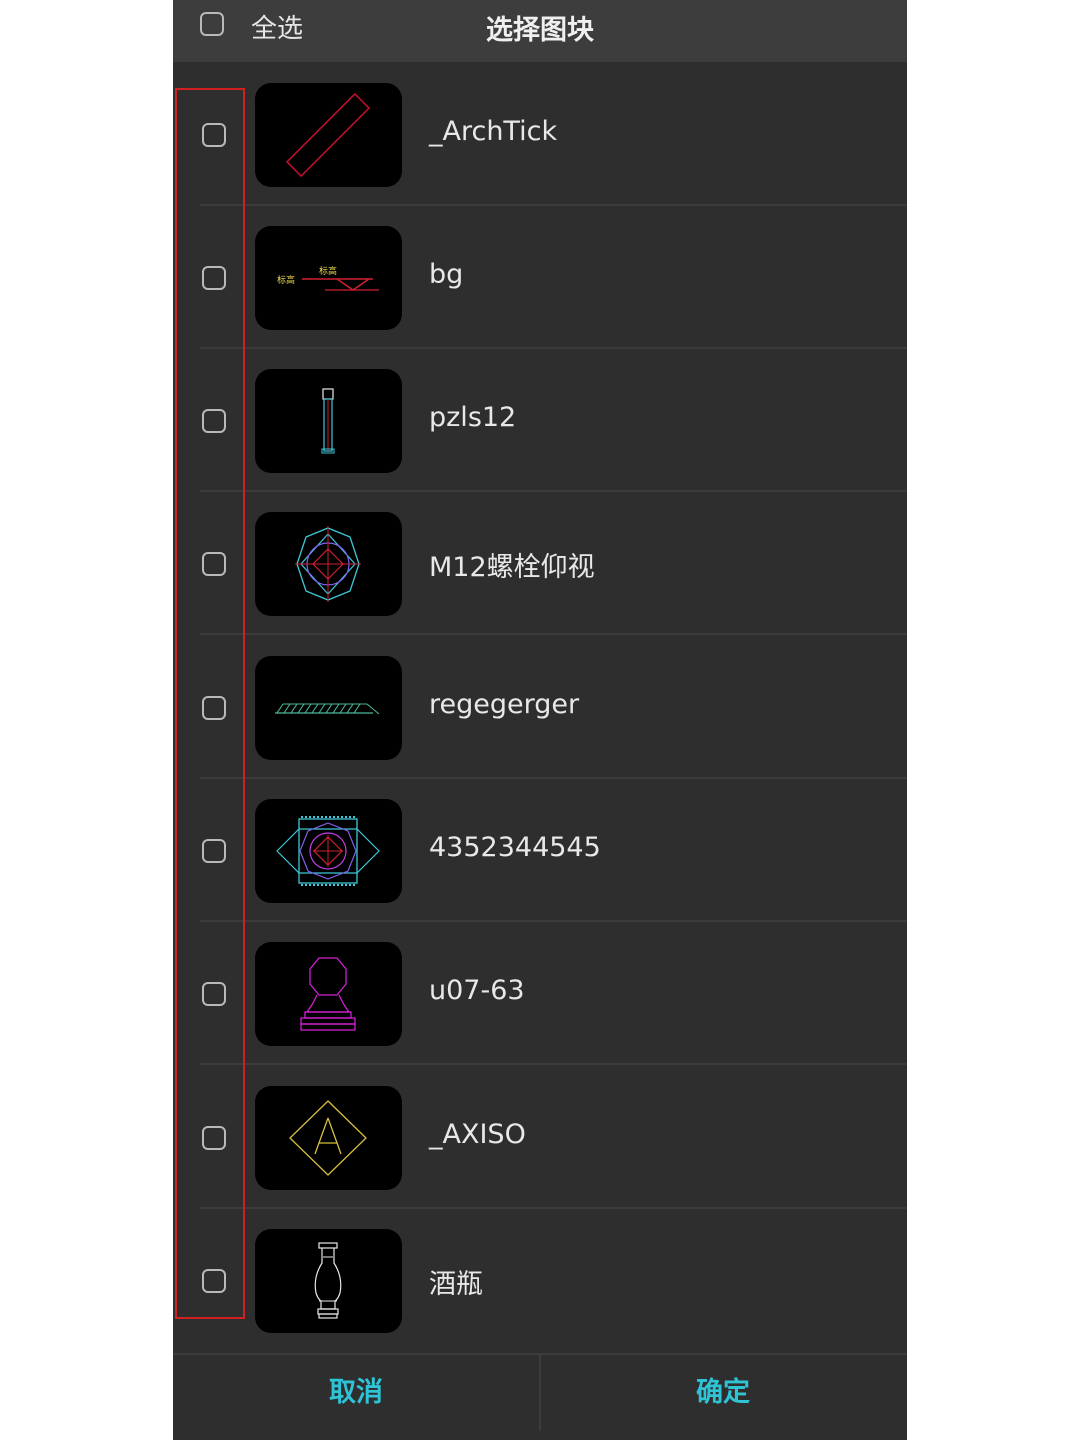 This screenshot has height=1440, width=1080. Describe the element at coordinates (446, 274) in the screenshot. I see `item-name: bg` at that location.